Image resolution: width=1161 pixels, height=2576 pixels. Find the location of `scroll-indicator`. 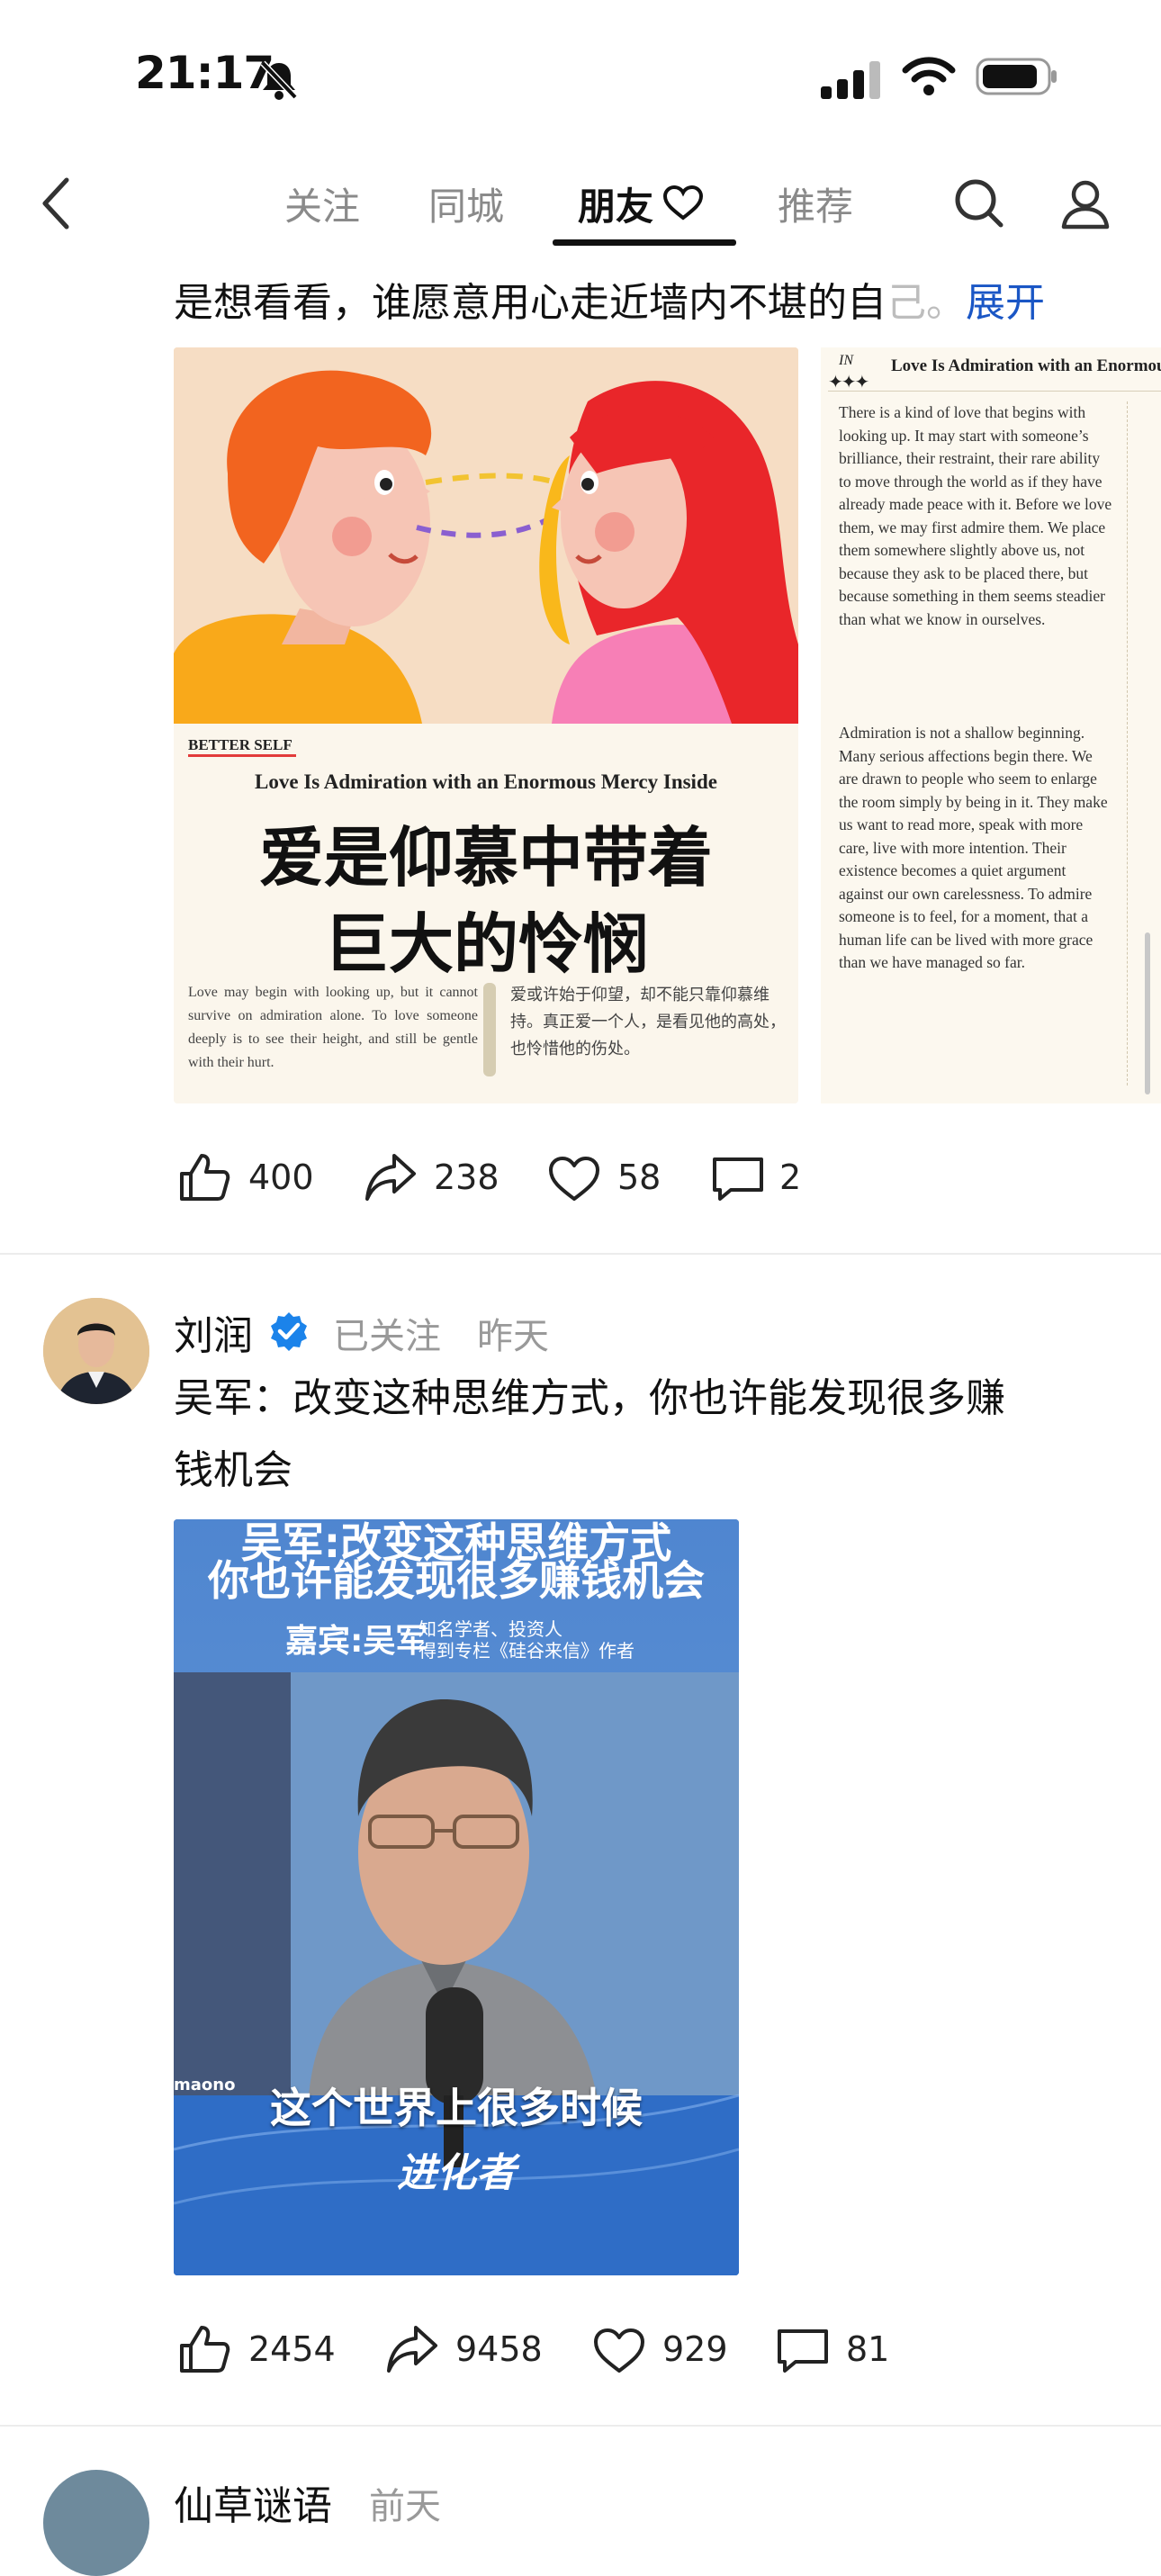

scroll-indicator is located at coordinates (1147, 1013).